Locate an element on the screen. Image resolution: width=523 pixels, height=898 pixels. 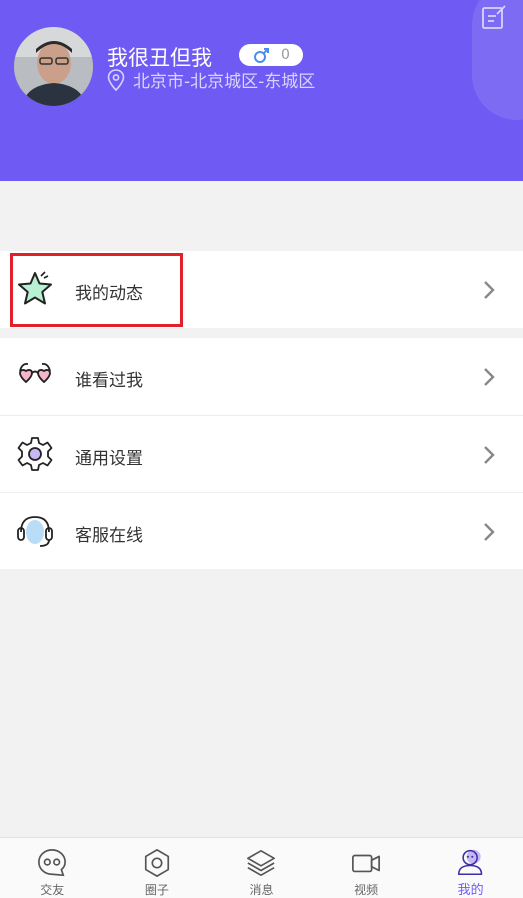
badge-count: 0 is located at coordinates (285, 55).